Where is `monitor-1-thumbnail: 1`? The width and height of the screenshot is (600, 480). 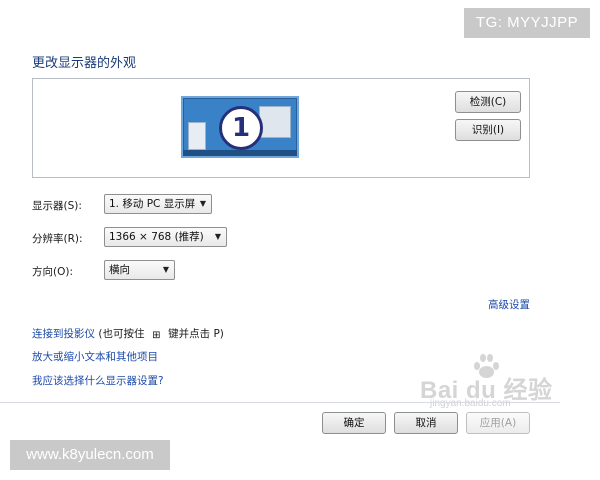 monitor-1-thumbnail: 1 is located at coordinates (240, 127).